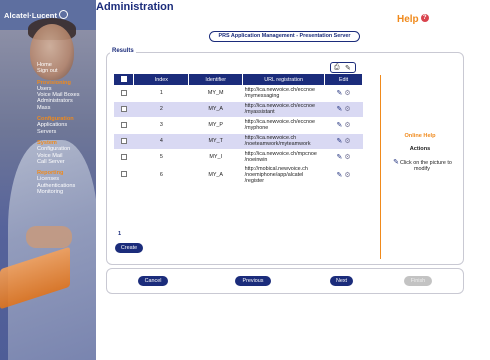  Describe the element at coordinates (161, 157) in the screenshot. I see `row-index: 5` at that location.